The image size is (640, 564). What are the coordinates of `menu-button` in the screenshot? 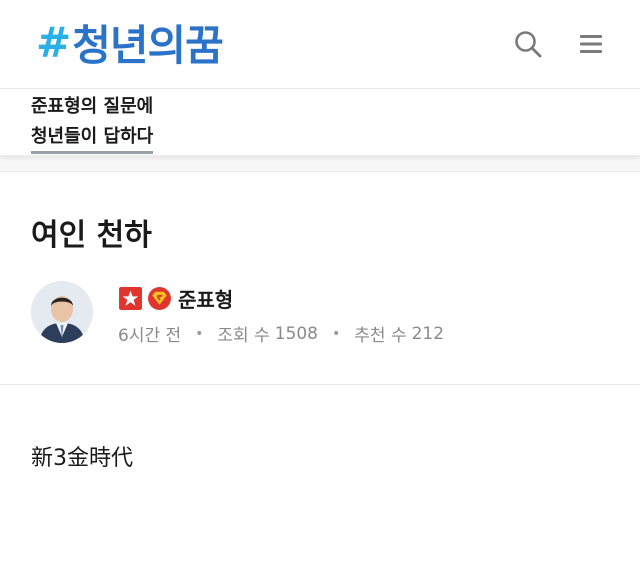 It's located at (591, 44).